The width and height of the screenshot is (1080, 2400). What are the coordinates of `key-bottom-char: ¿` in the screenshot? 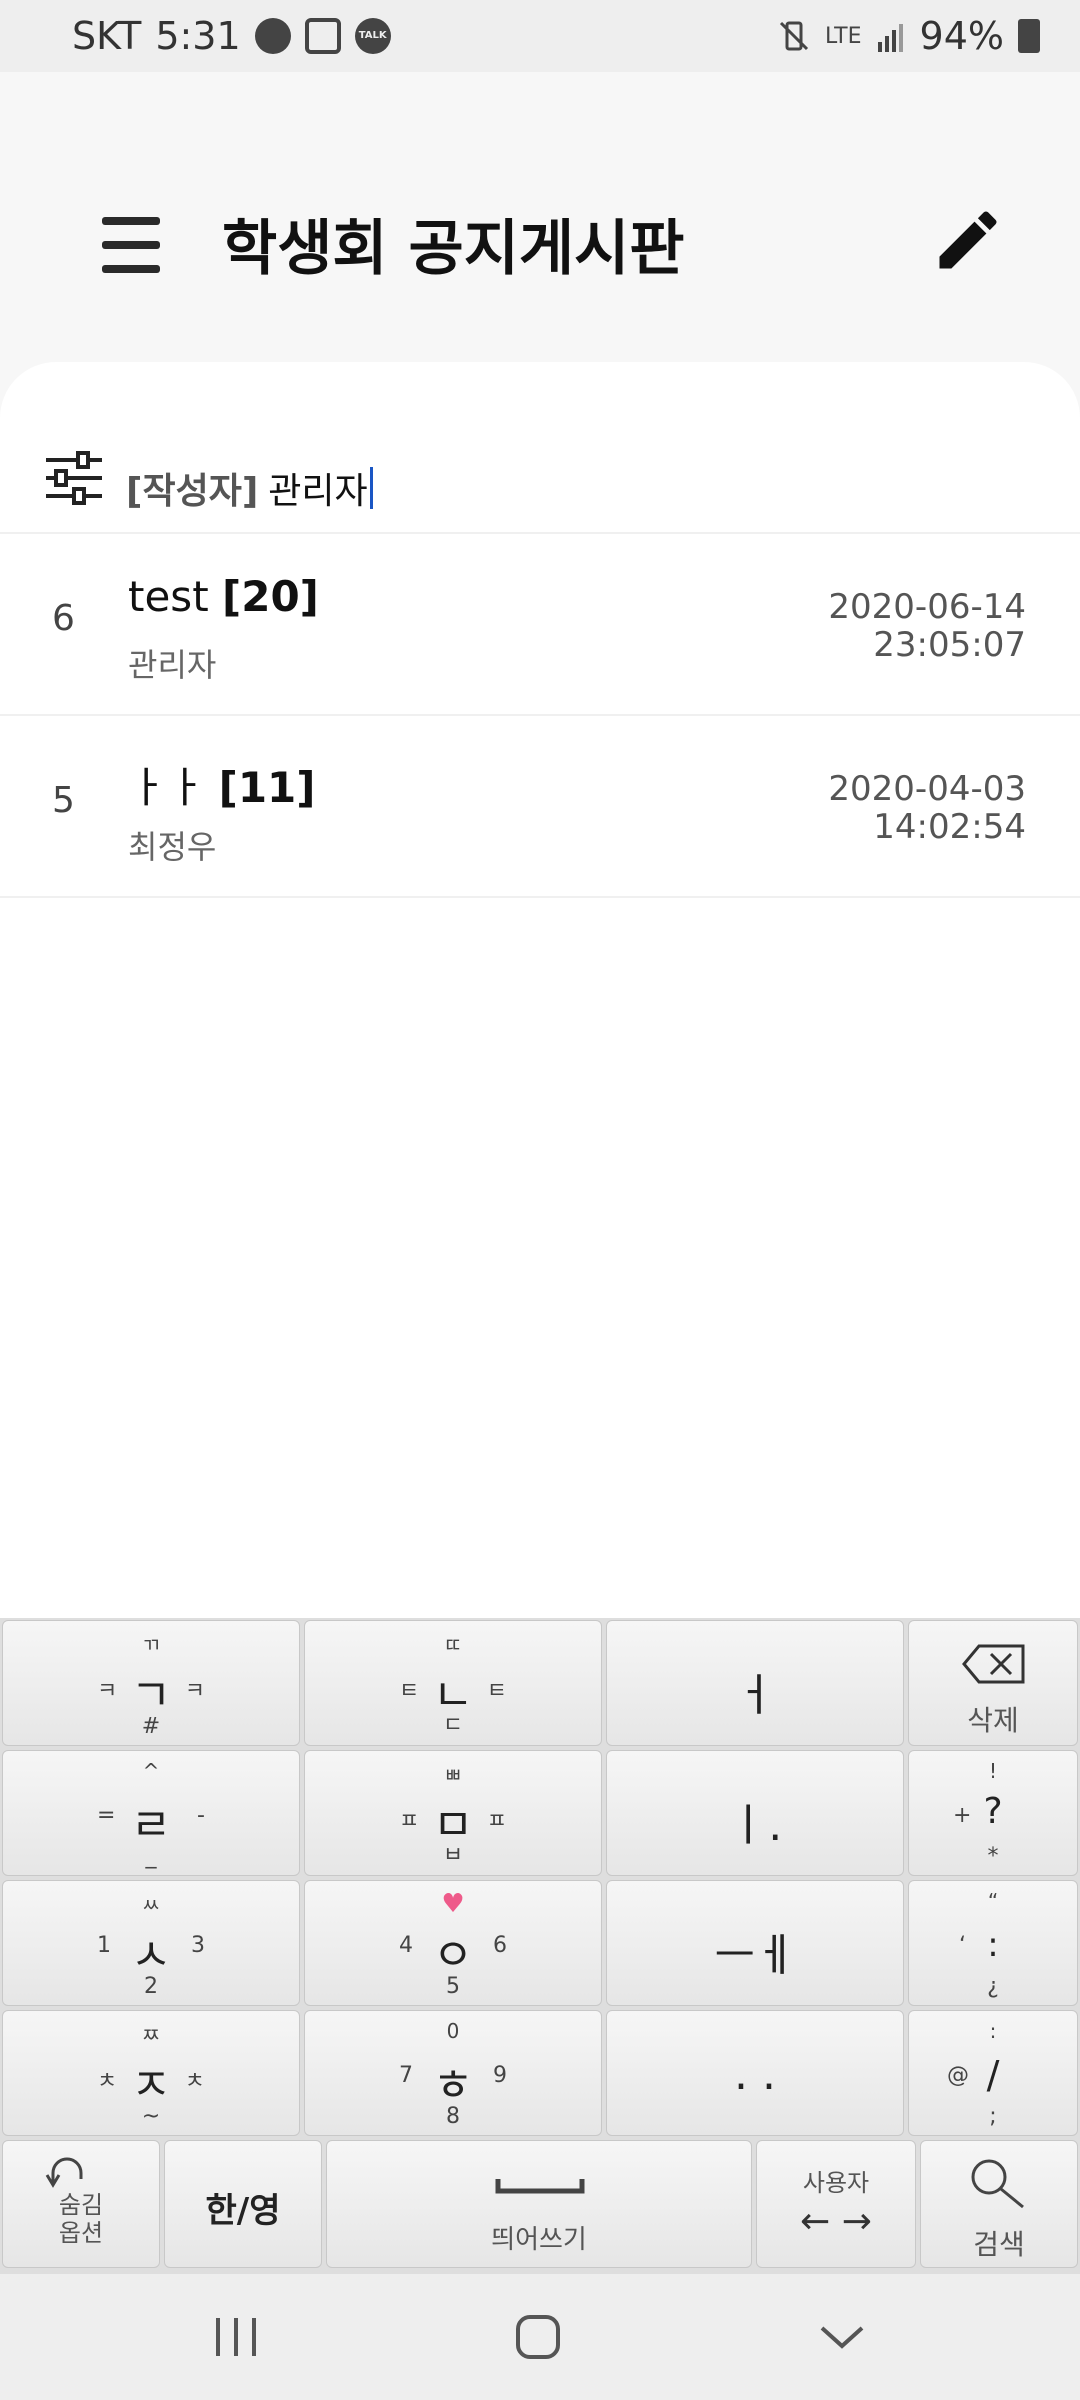 It's located at (993, 1986).